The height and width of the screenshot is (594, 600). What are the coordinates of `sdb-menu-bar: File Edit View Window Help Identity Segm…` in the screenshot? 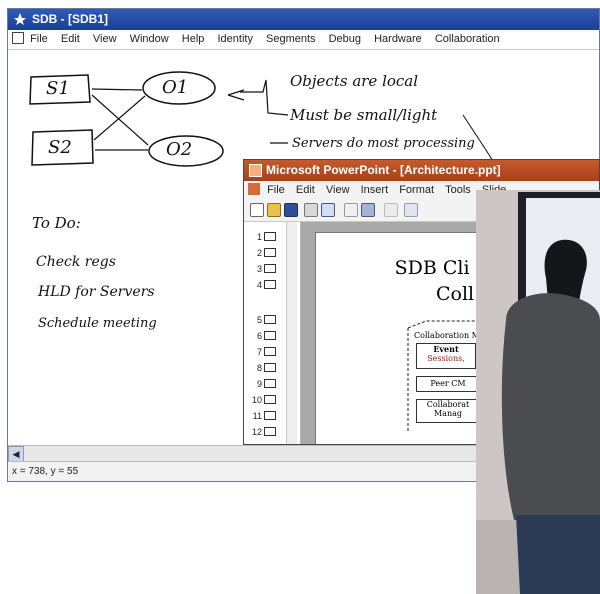 It's located at (303, 40).